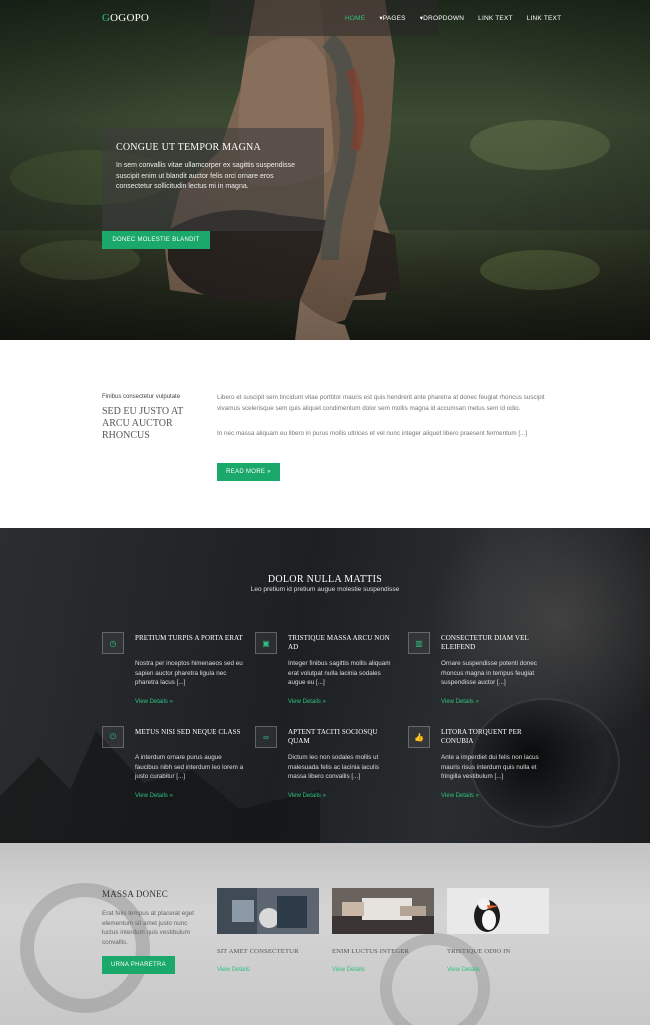 This screenshot has width=650, height=1025. I want to click on nav-item-dropdown: ▾DROPDOWN, so click(442, 18).